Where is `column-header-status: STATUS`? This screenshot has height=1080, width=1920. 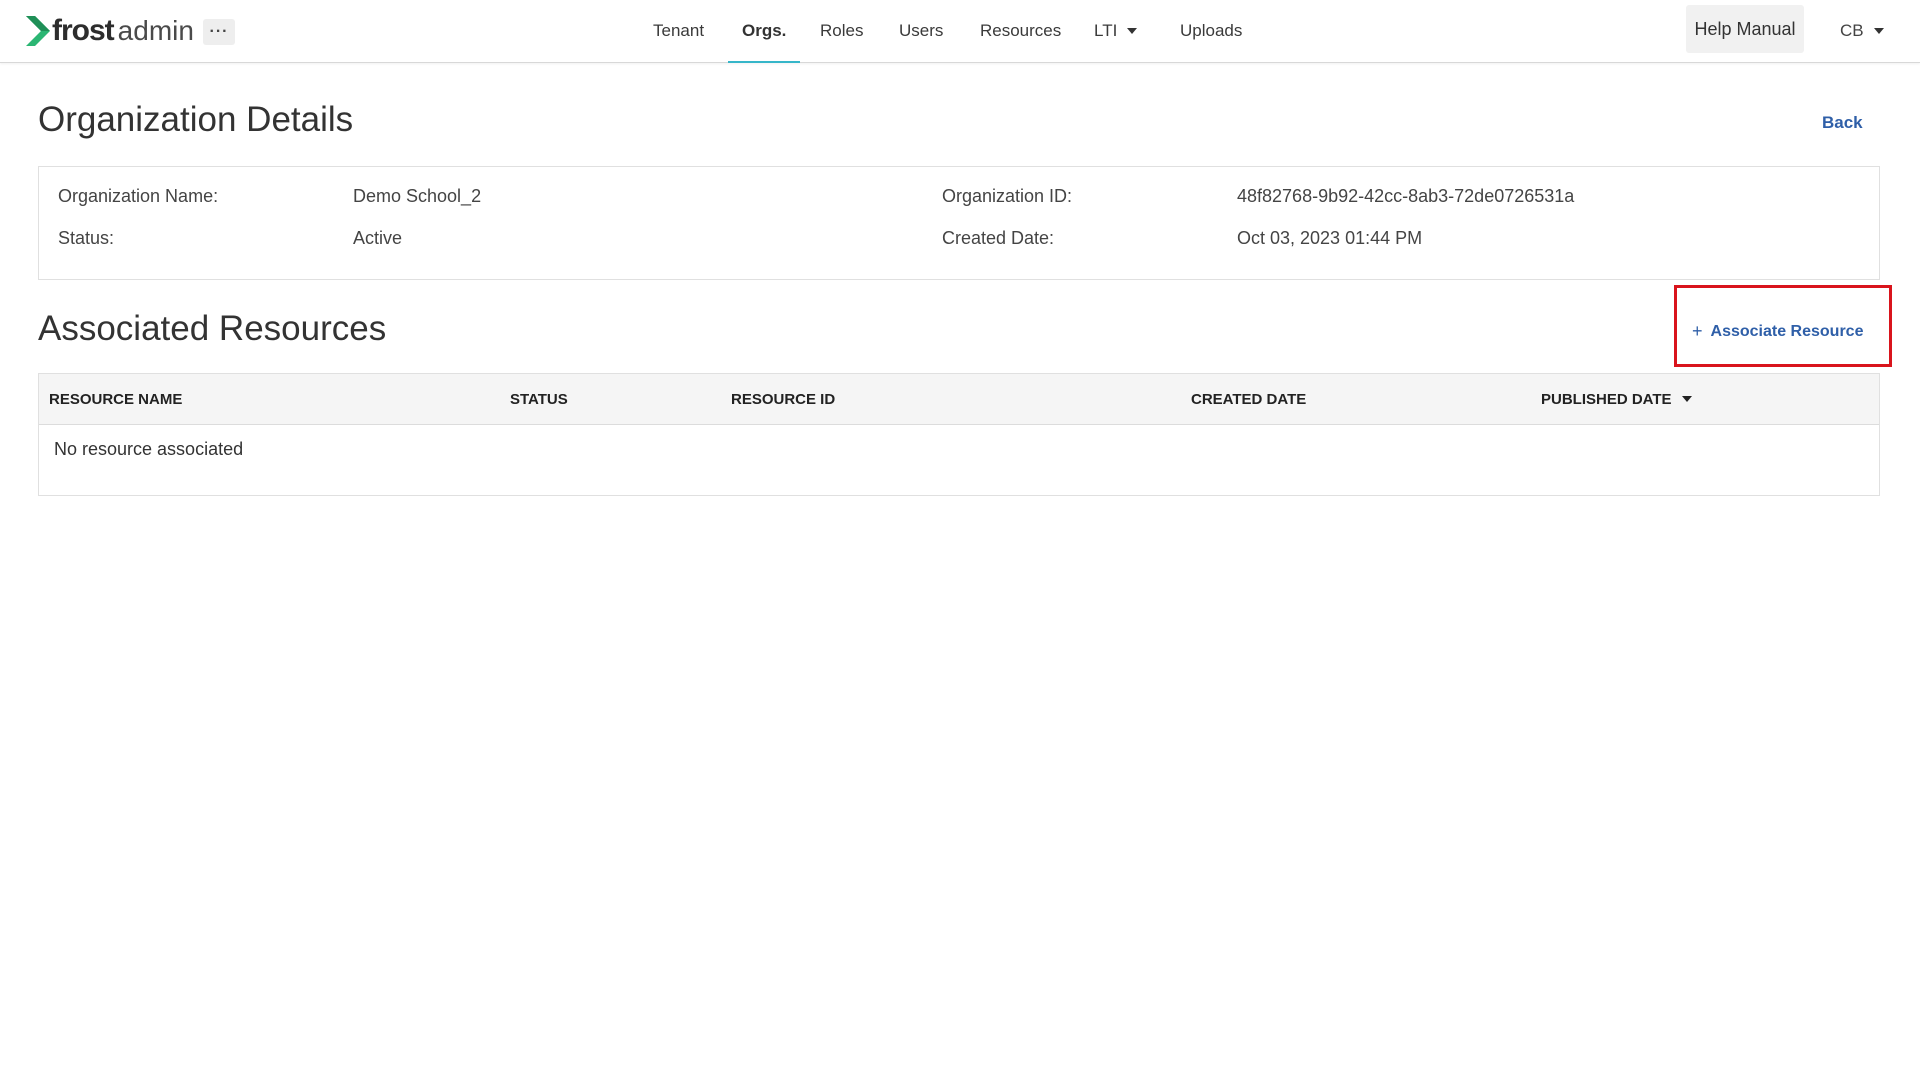
column-header-status: STATUS is located at coordinates (539, 399).